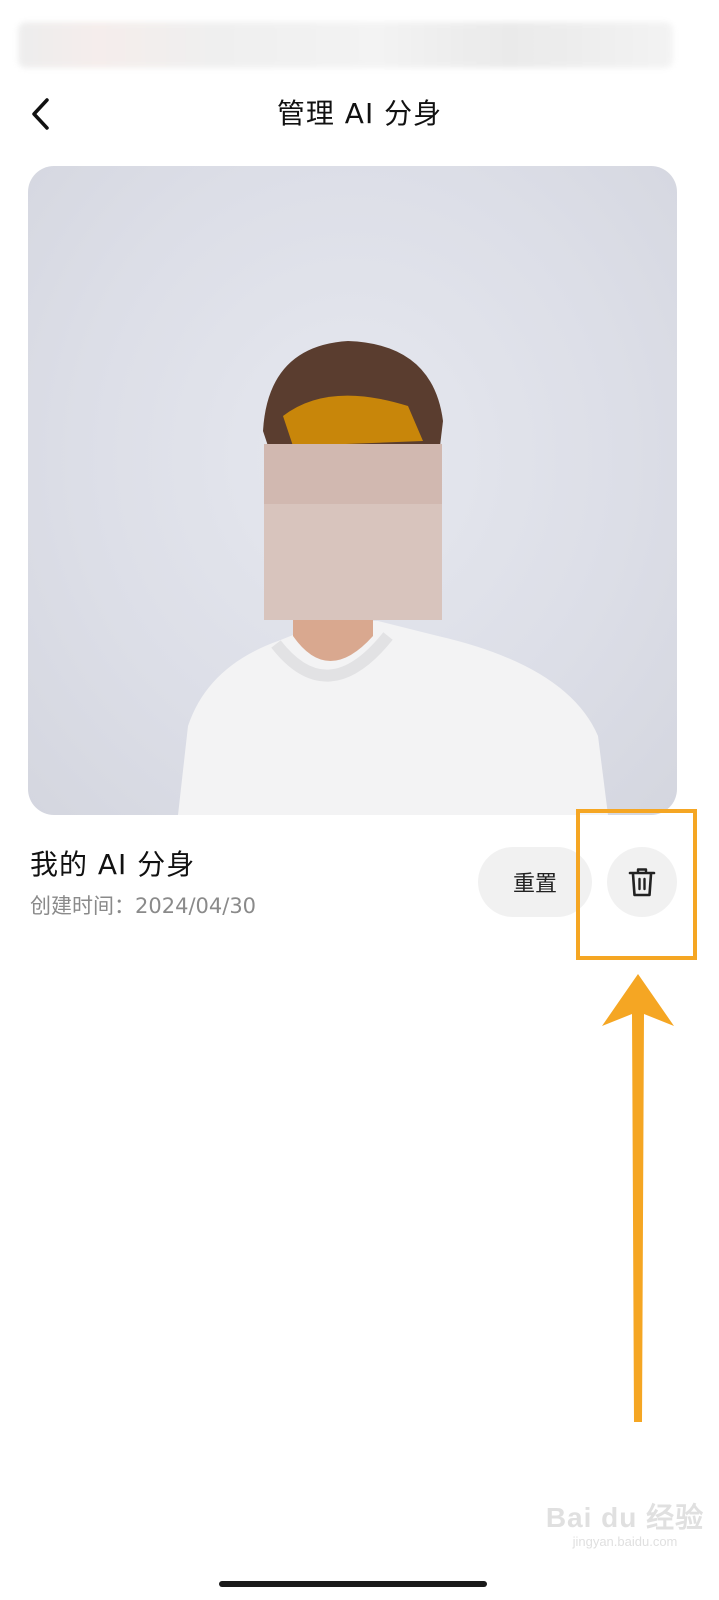  I want to click on home-indicator, so click(353, 1584).